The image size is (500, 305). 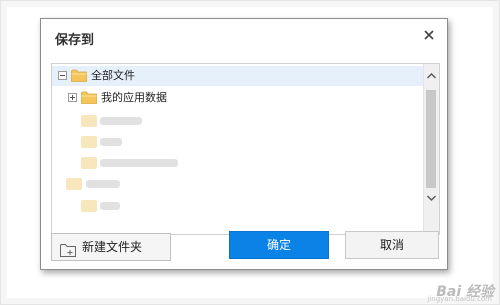 What do you see at coordinates (392, 245) in the screenshot?
I see `cancel-button: 取消` at bounding box center [392, 245].